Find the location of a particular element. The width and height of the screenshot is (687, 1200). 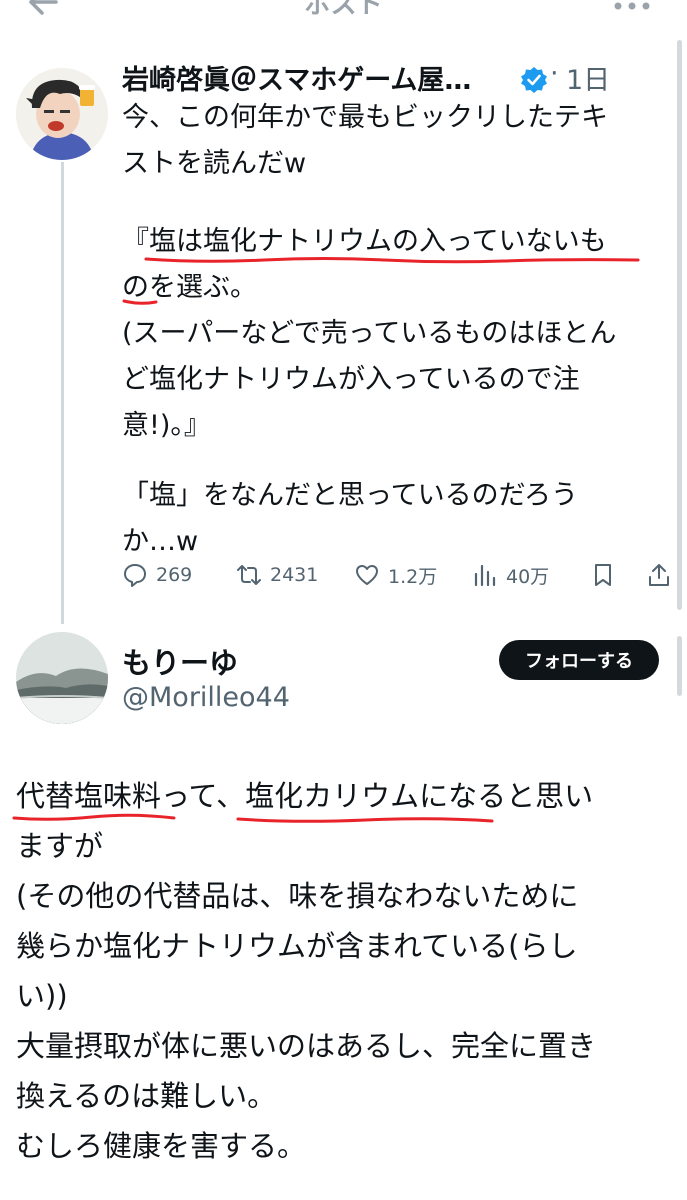

bookmark-icon is located at coordinates (603, 575).